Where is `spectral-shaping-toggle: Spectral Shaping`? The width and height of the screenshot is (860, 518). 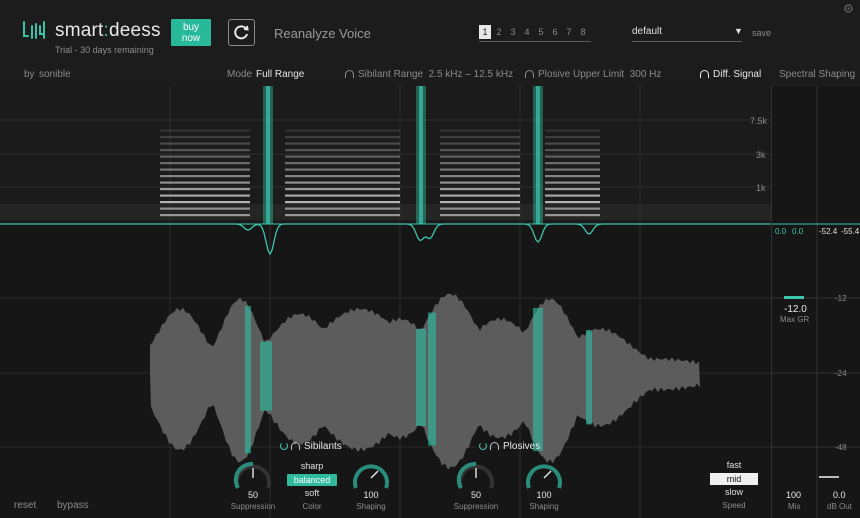 spectral-shaping-toggle: Spectral Shaping is located at coordinates (817, 74).